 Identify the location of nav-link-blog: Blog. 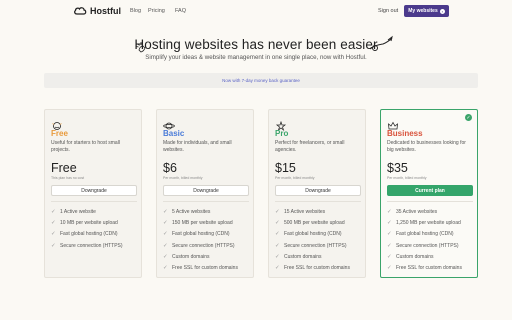
(135, 11).